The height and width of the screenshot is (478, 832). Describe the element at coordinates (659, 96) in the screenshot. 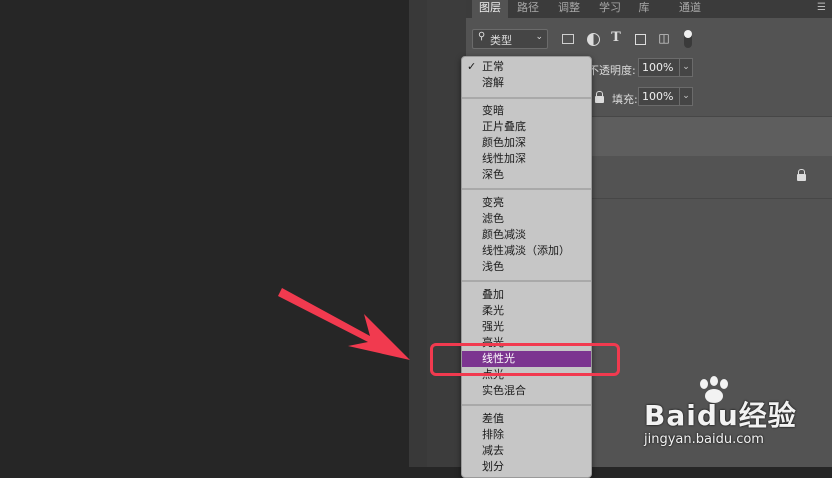

I see `fill-input: 100%` at that location.